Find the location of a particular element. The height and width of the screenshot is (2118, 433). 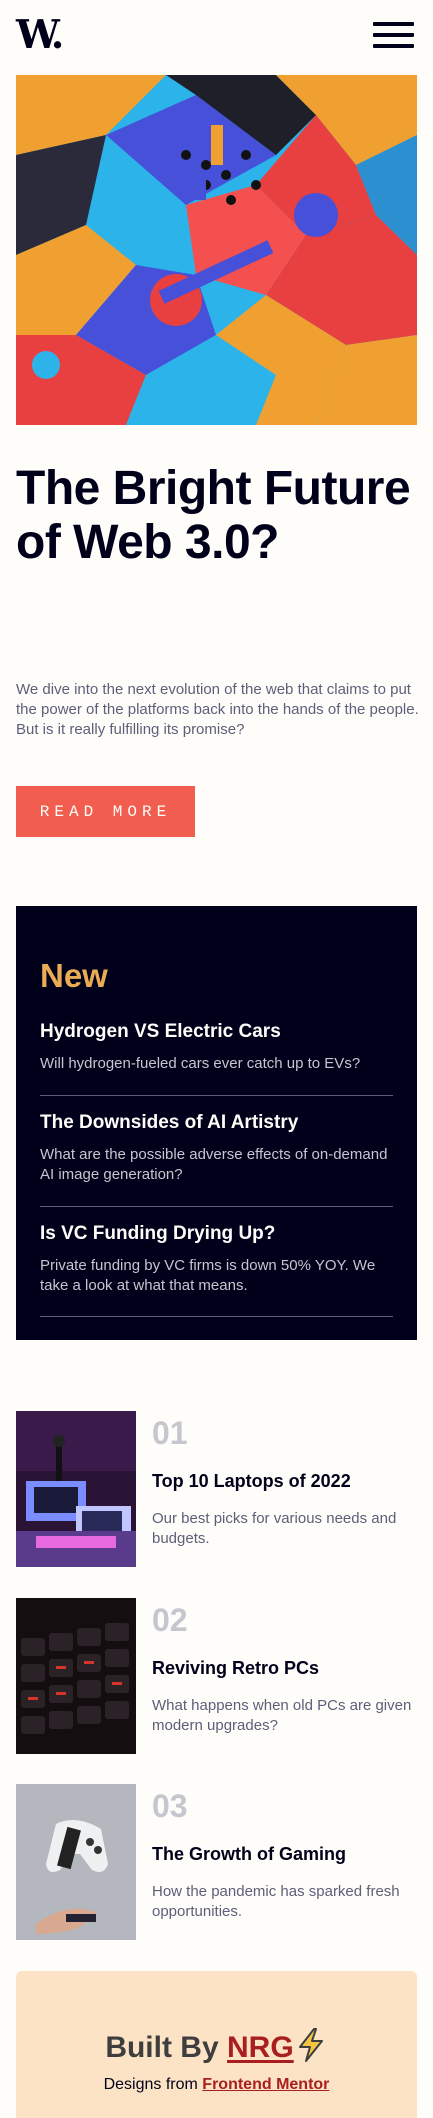

hamburger-menu-icon-bar-middle is located at coordinates (393, 35).